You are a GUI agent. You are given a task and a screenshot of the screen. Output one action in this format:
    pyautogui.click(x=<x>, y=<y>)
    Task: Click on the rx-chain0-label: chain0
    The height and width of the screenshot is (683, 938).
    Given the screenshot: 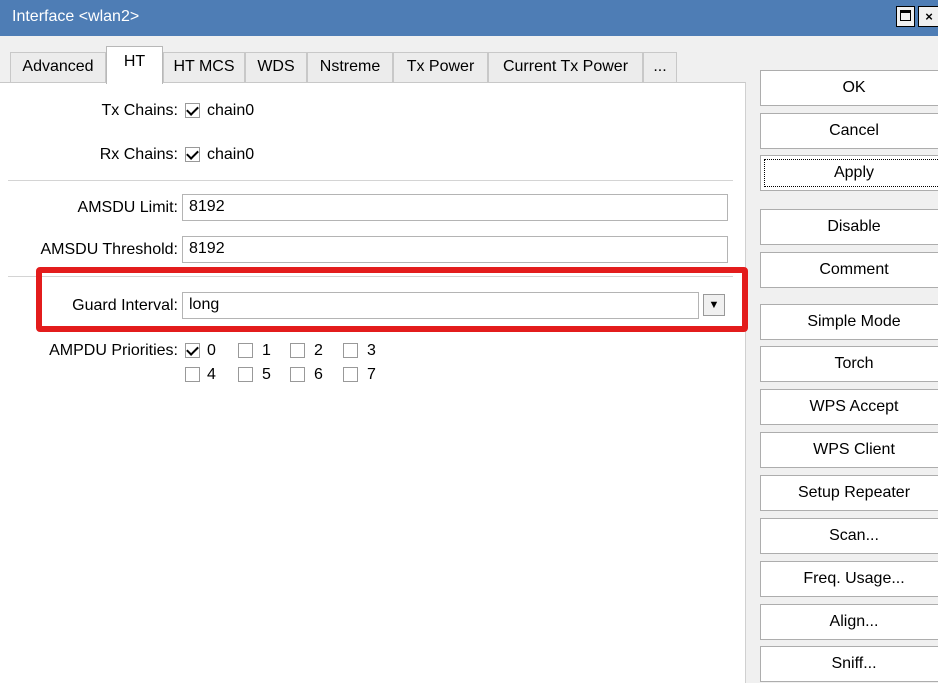 What is the action you would take?
    pyautogui.click(x=231, y=154)
    